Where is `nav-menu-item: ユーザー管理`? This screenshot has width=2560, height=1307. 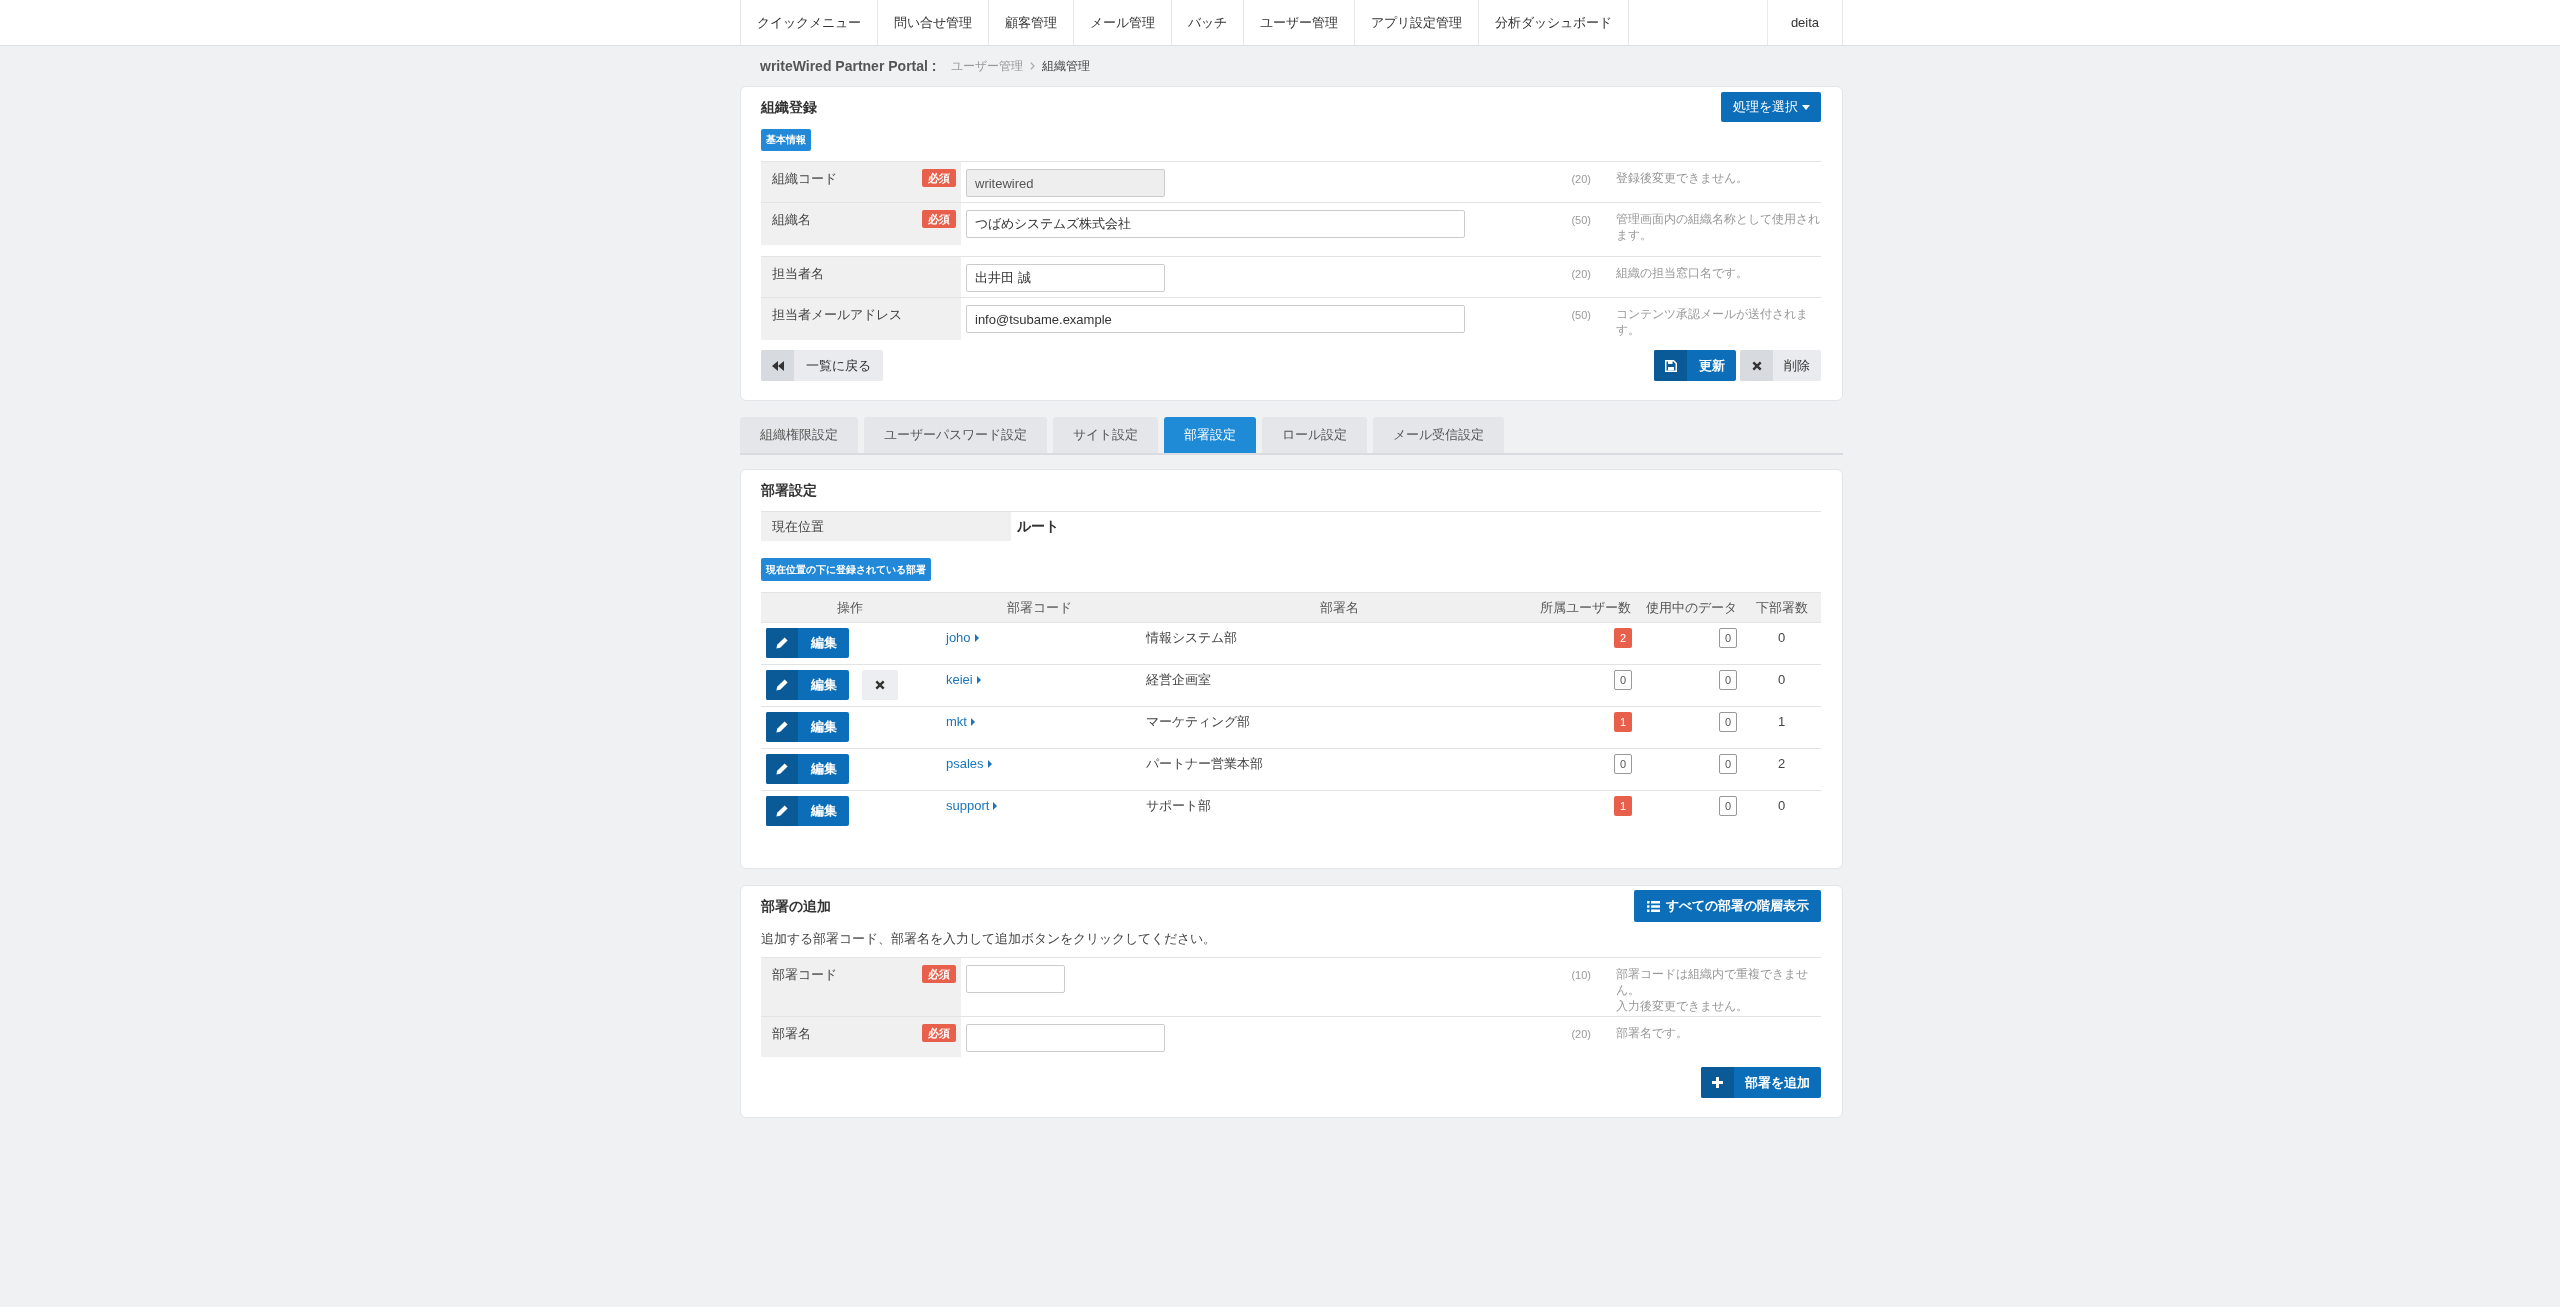 nav-menu-item: ユーザー管理 is located at coordinates (1299, 22).